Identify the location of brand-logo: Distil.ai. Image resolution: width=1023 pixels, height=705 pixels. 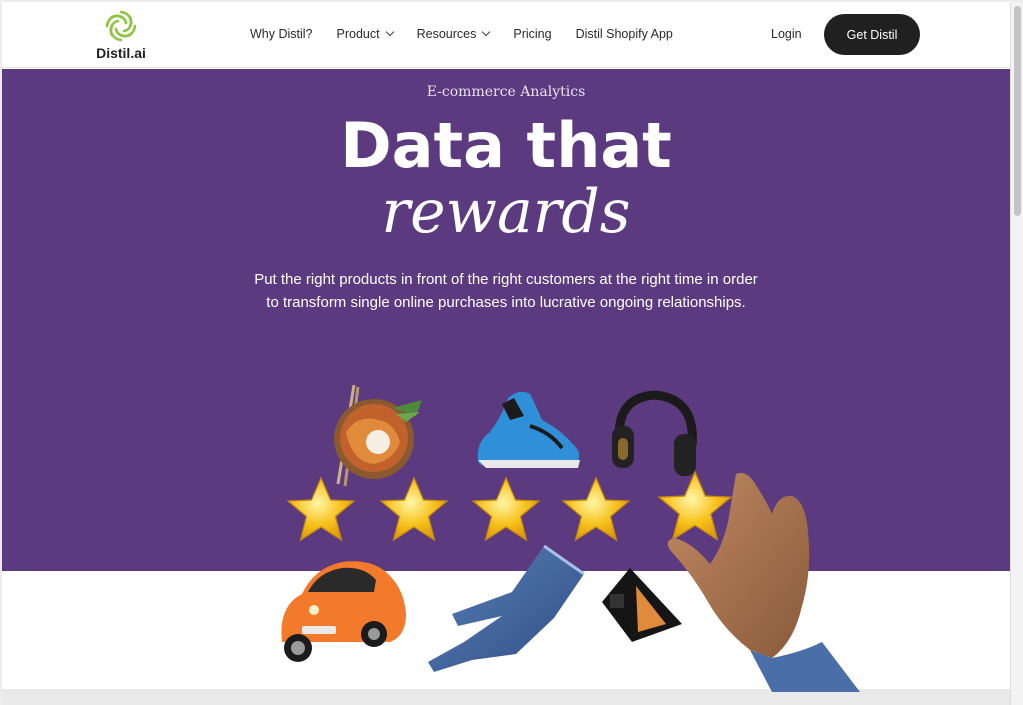
(121, 37).